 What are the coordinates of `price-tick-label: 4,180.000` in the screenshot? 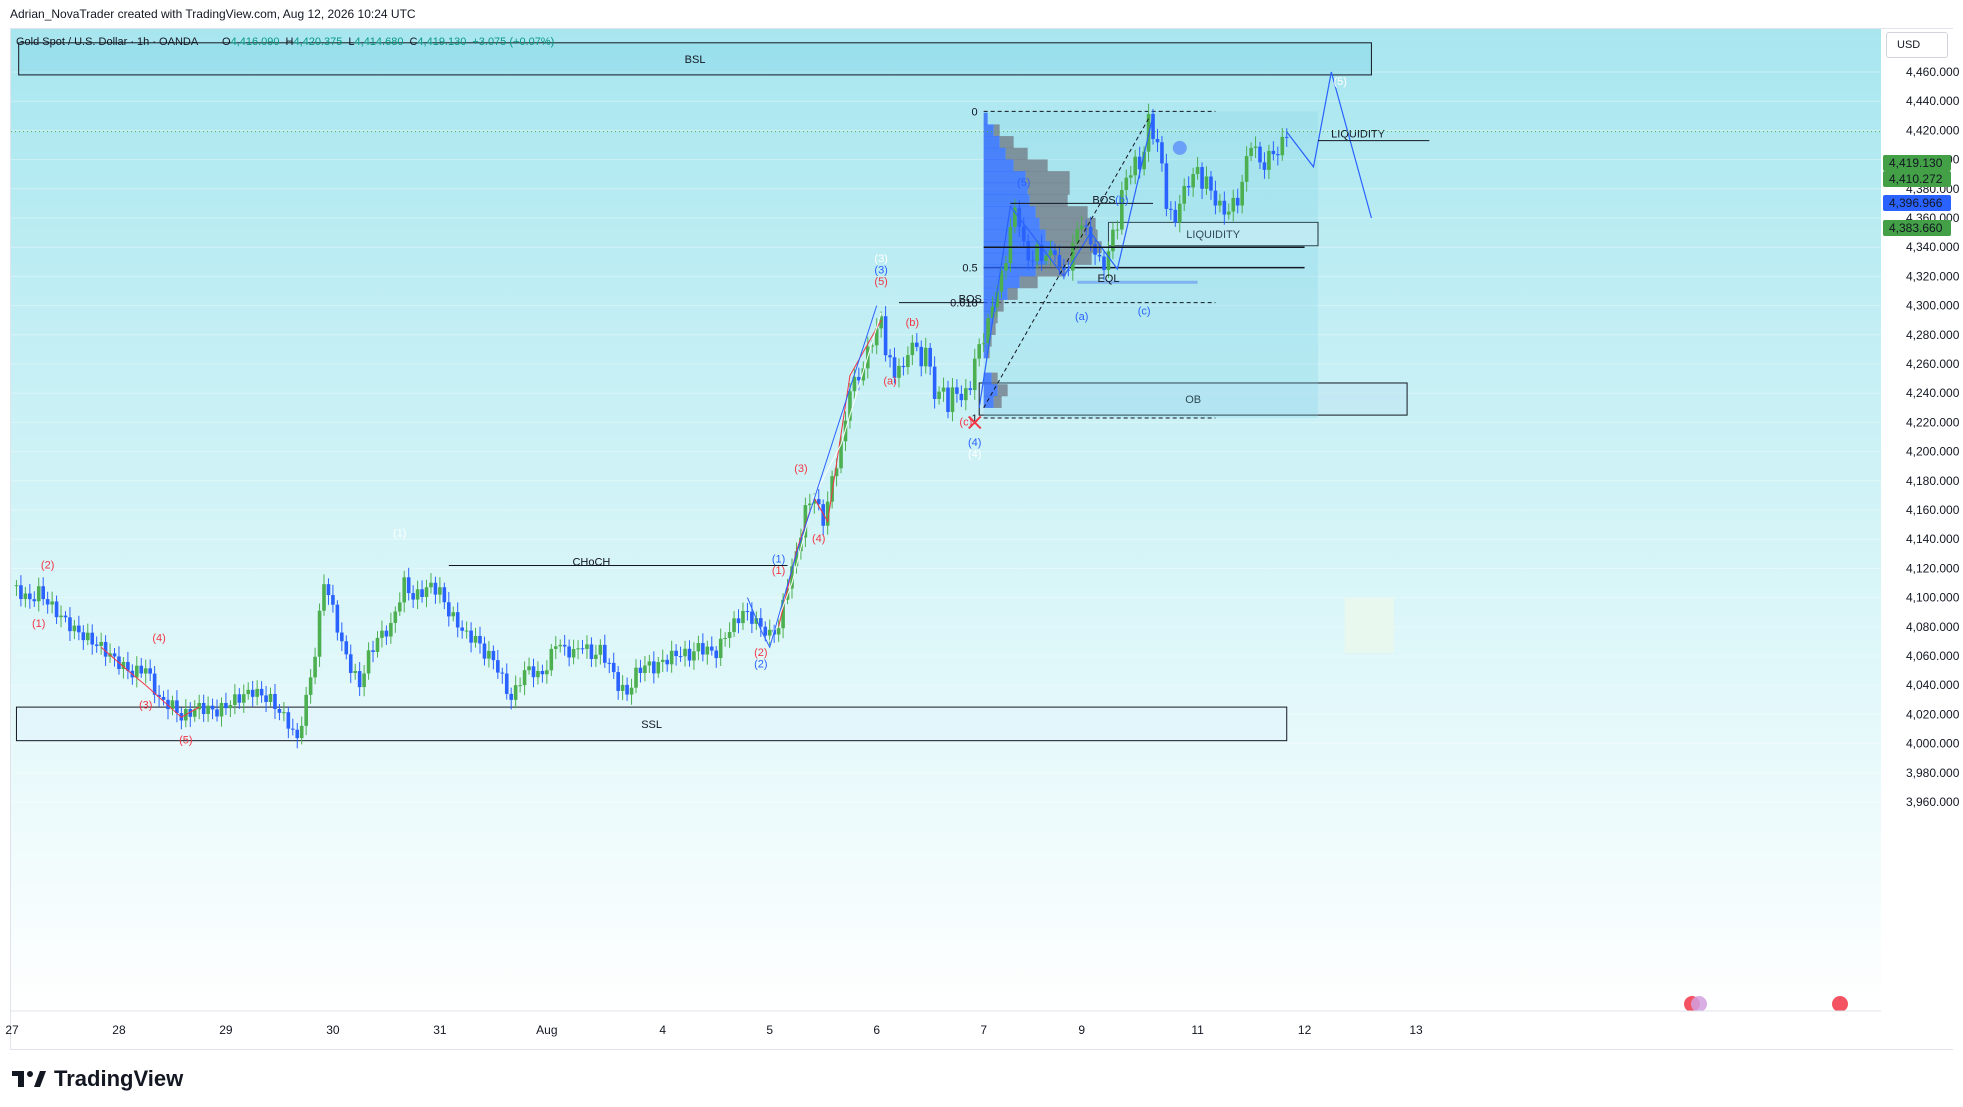 It's located at (1933, 481).